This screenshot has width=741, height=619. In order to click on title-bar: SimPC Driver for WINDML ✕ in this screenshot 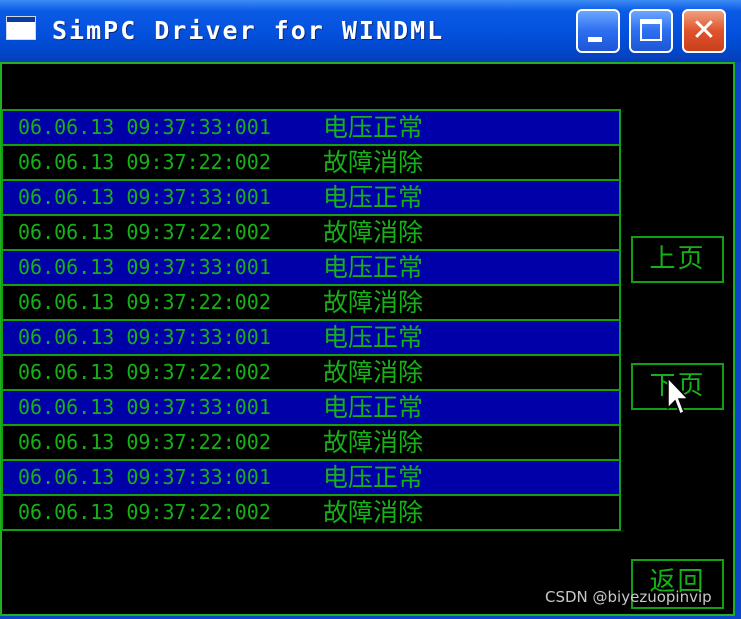, I will do `click(370, 31)`.